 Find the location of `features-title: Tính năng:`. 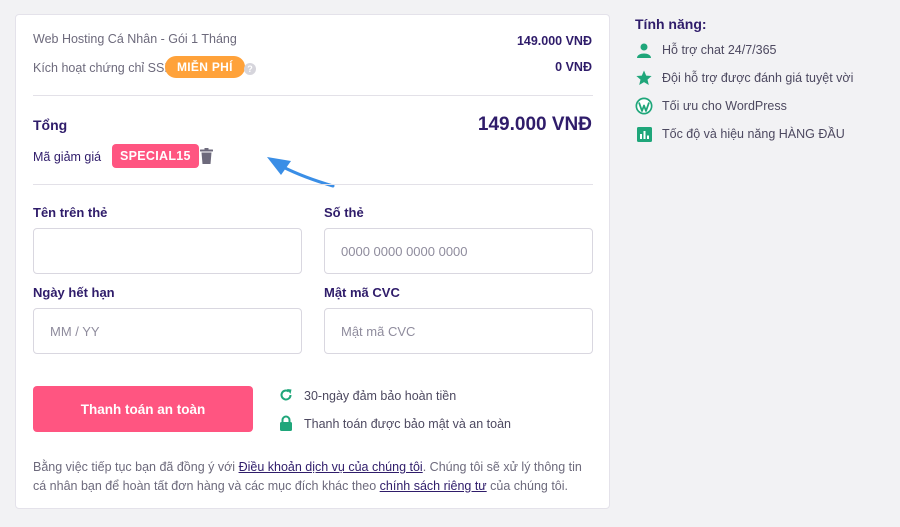

features-title: Tính năng: is located at coordinates (671, 24).